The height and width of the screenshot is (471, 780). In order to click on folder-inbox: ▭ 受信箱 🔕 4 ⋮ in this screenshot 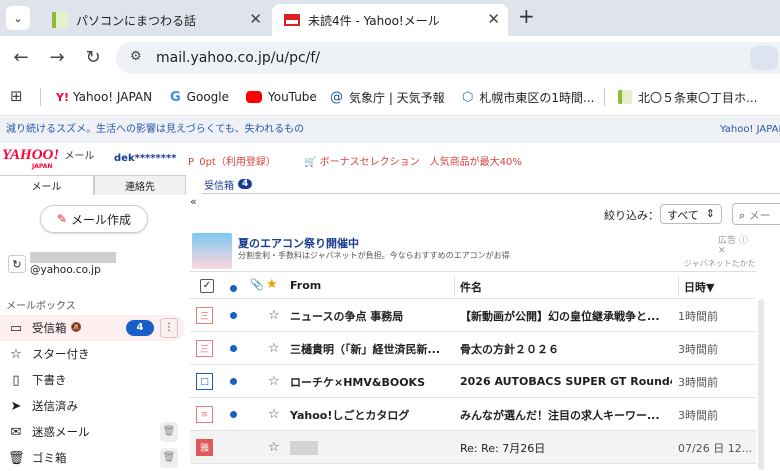, I will do `click(92, 328)`.